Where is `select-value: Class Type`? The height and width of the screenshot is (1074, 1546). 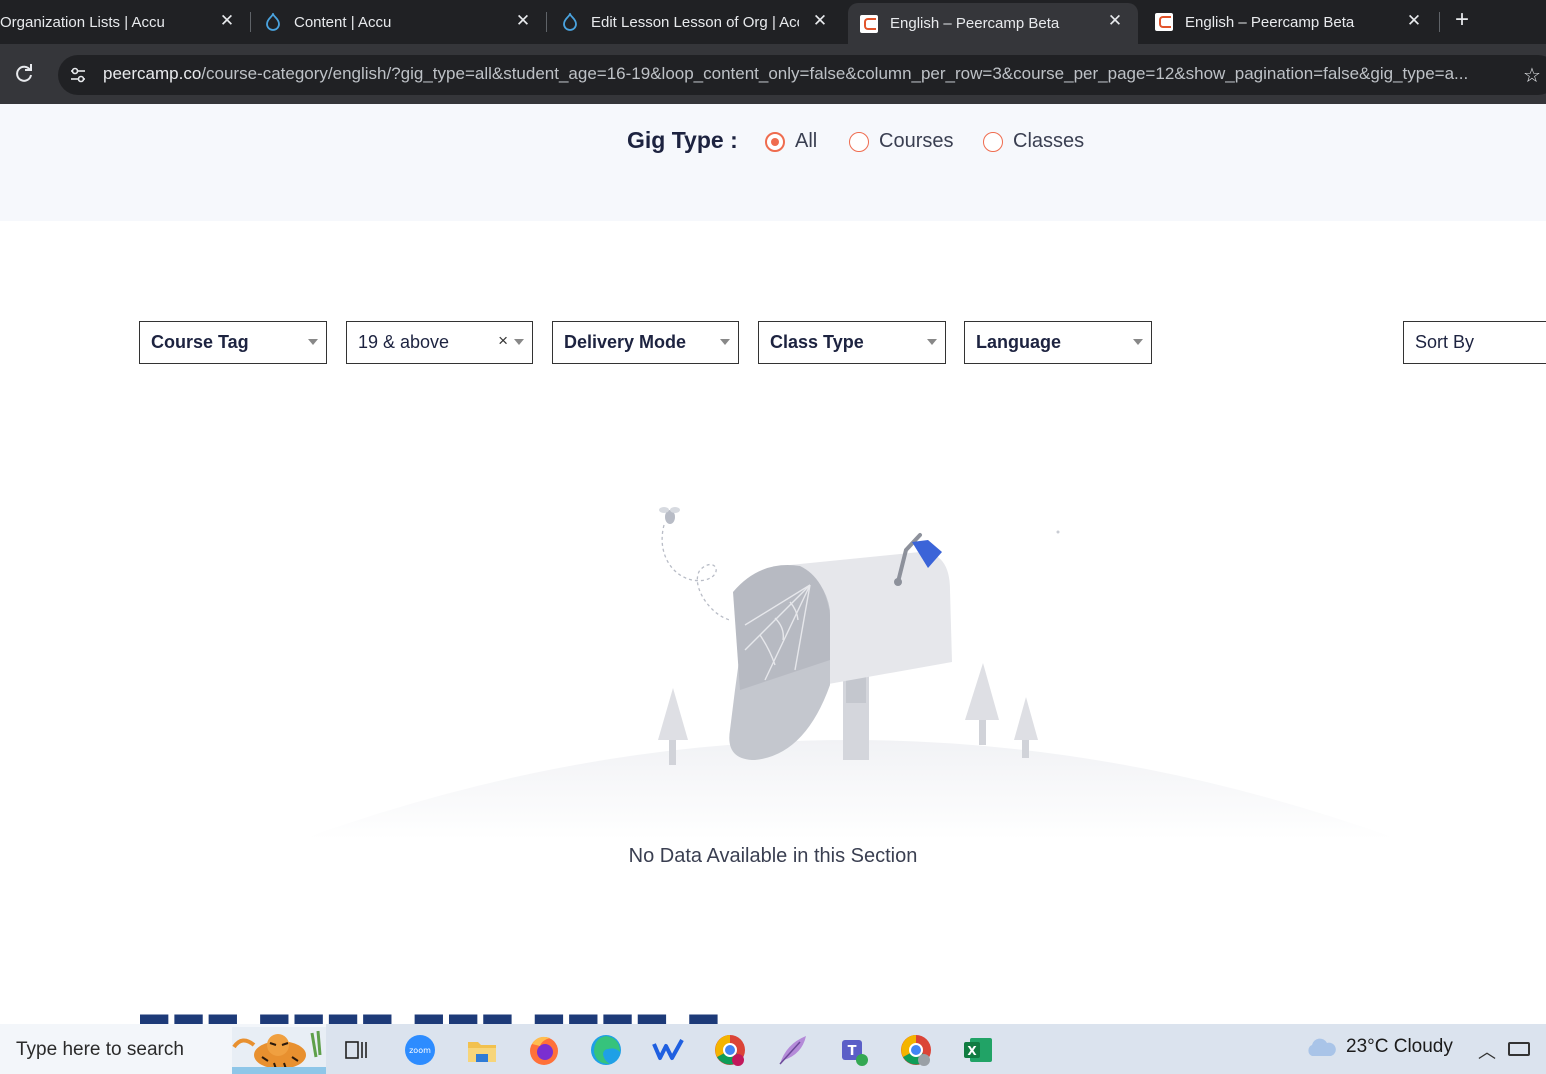 select-value: Class Type is located at coordinates (817, 342).